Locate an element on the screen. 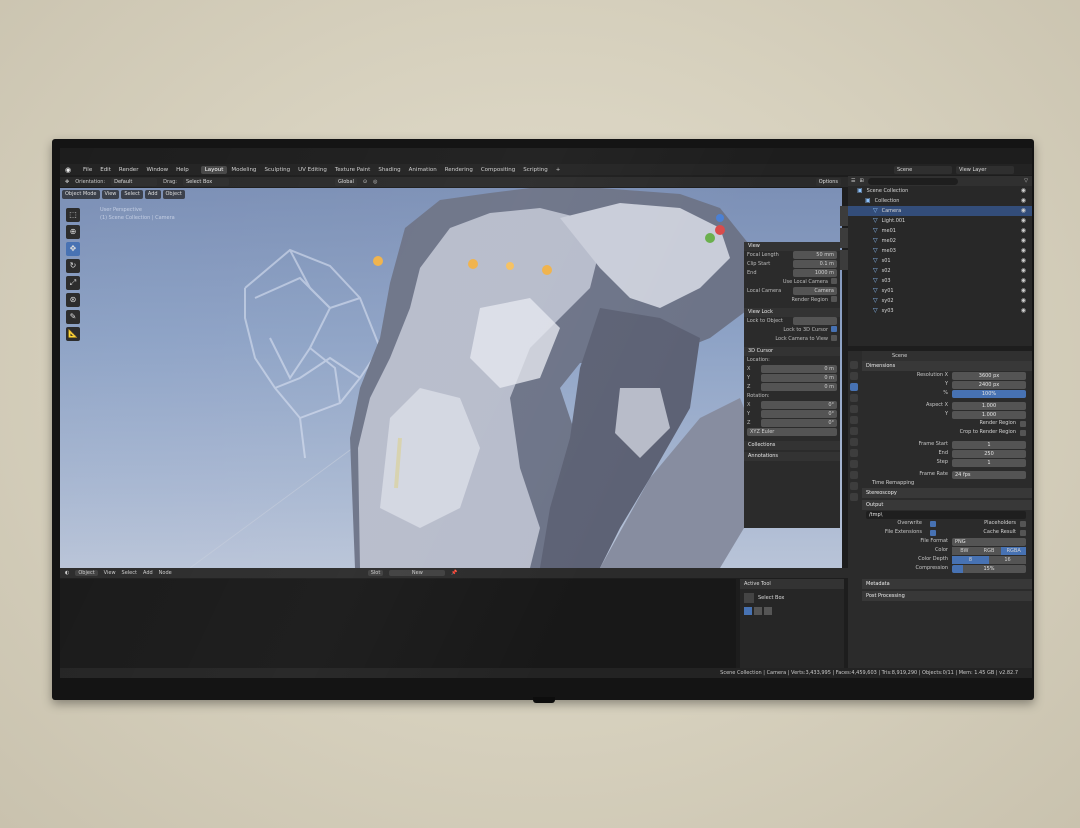 The width and height of the screenshot is (1080, 828). local-camera-field: Camera is located at coordinates (815, 291).